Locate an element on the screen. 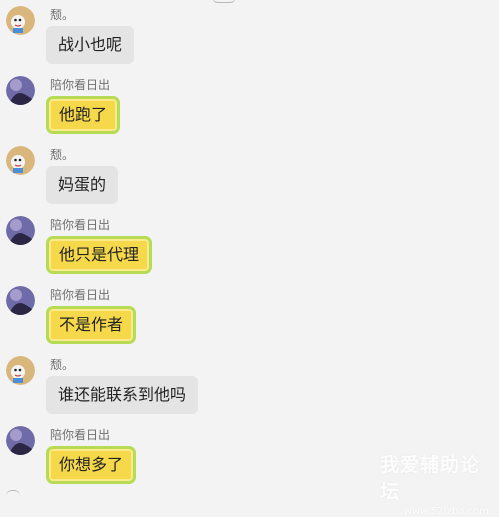 This screenshot has width=499, height=517. chat-message: 颓。 妈蛋的 is located at coordinates (249, 174).